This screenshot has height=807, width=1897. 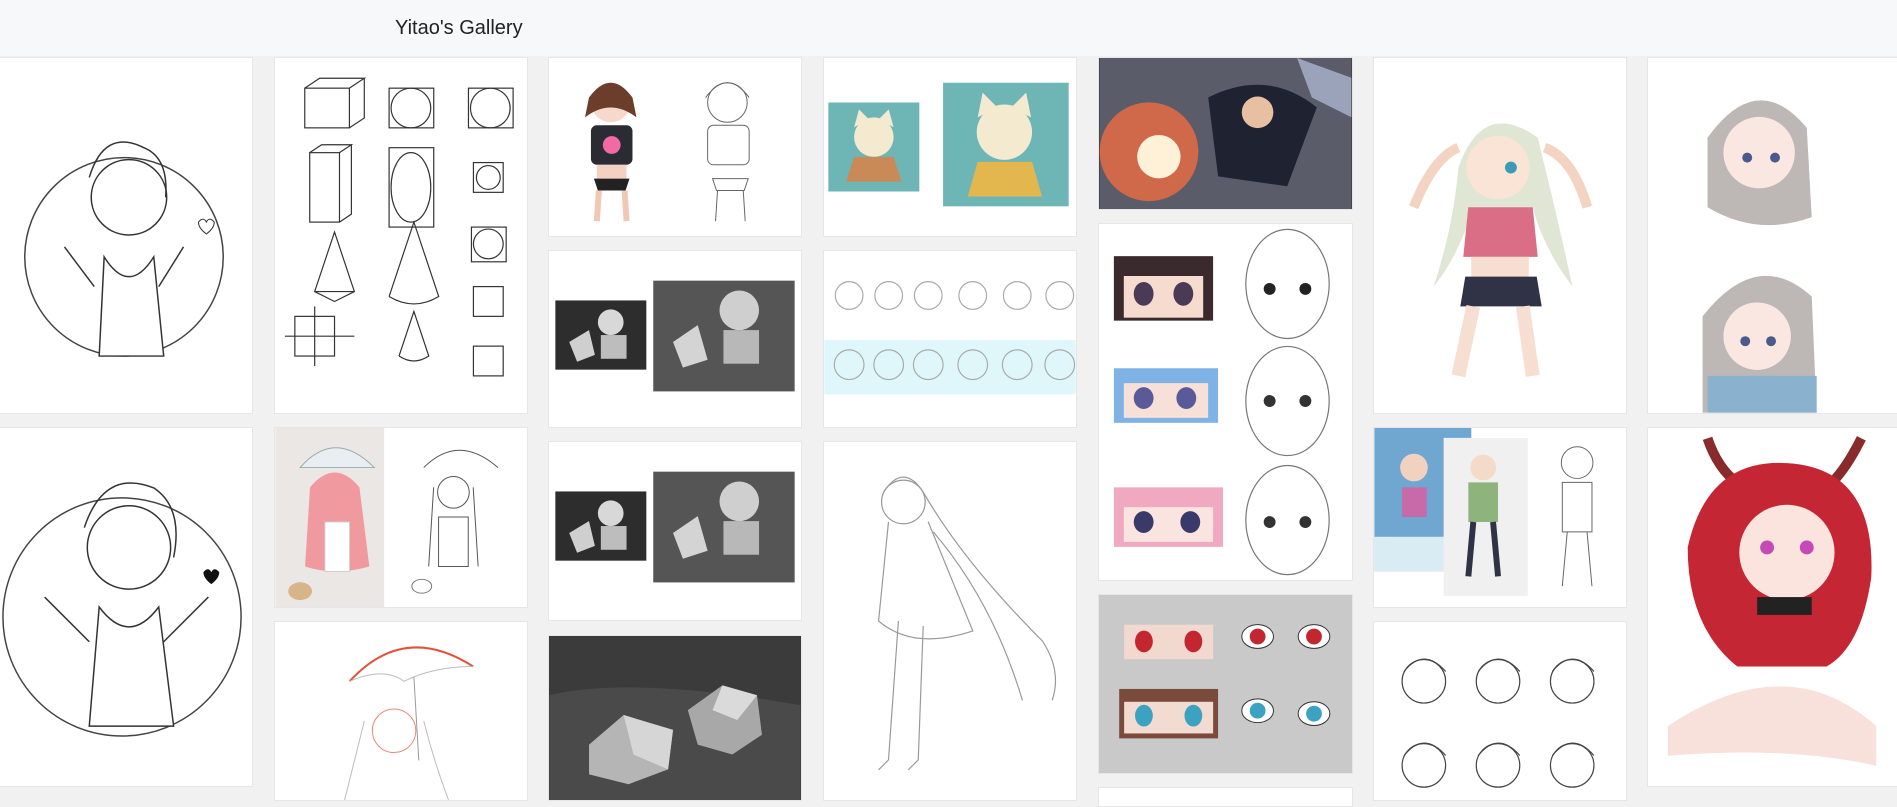 I want to click on gallery-item-head-angle-studies, so click(x=950, y=339).